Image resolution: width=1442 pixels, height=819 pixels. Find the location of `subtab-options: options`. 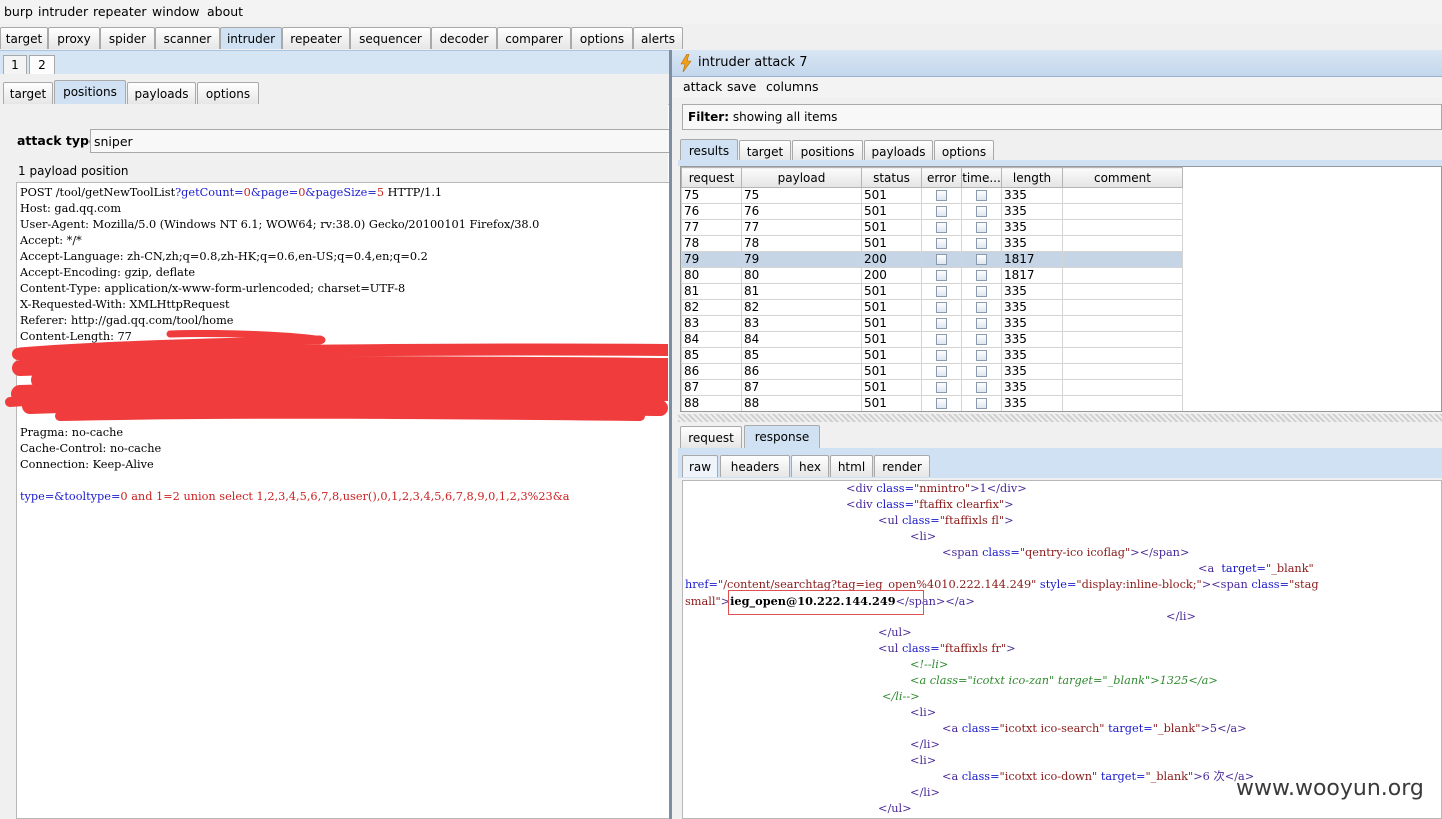

subtab-options: options is located at coordinates (228, 93).